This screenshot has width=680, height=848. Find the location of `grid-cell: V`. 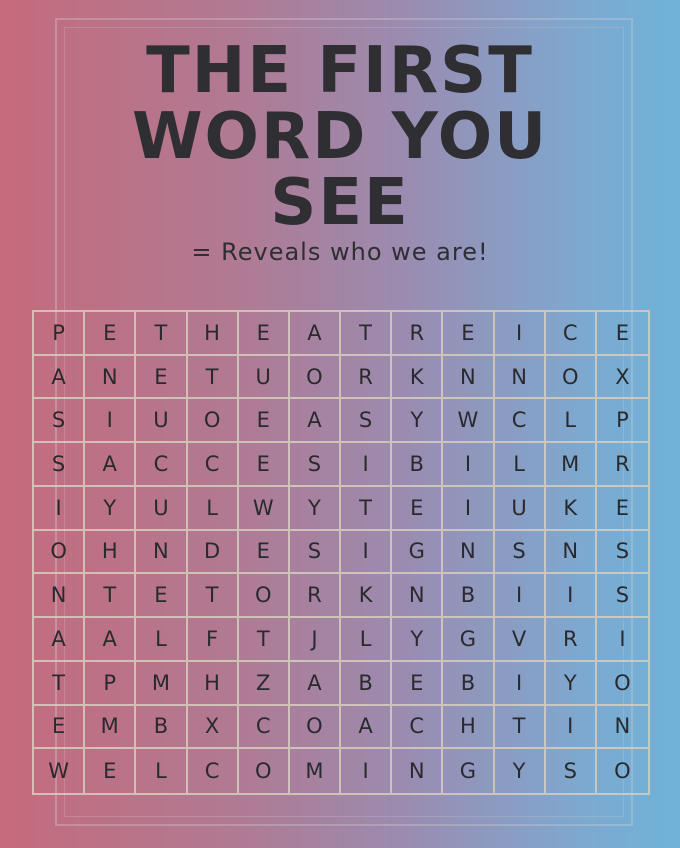

grid-cell: V is located at coordinates (520, 640).